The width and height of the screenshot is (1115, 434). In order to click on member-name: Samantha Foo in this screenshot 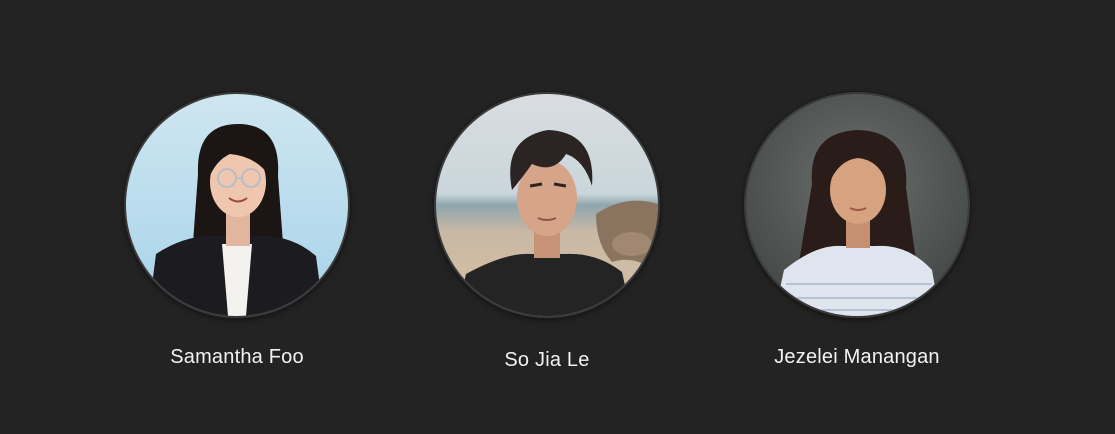, I will do `click(237, 357)`.